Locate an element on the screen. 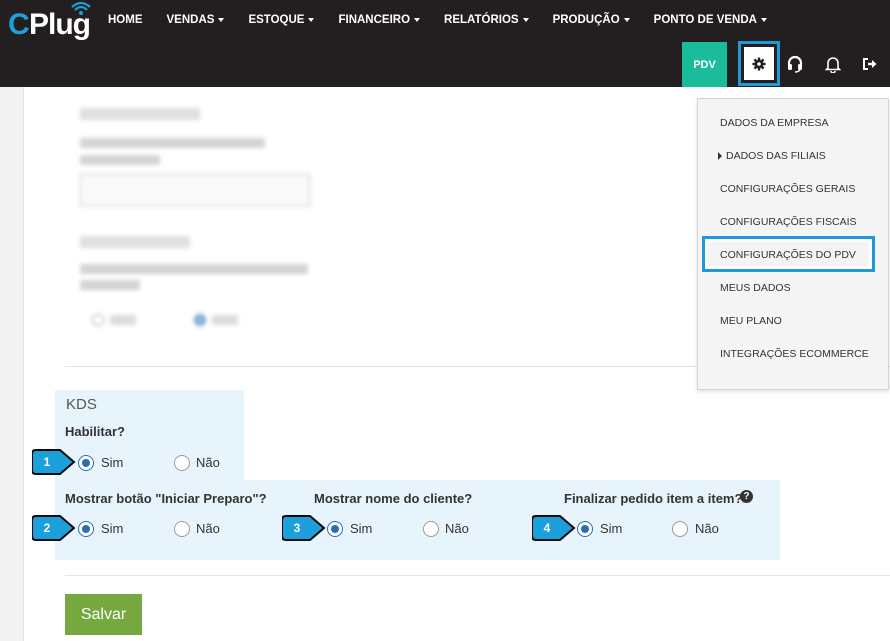 This screenshot has width=890, height=641. menu-estoque: ESTOQUE is located at coordinates (281, 20).